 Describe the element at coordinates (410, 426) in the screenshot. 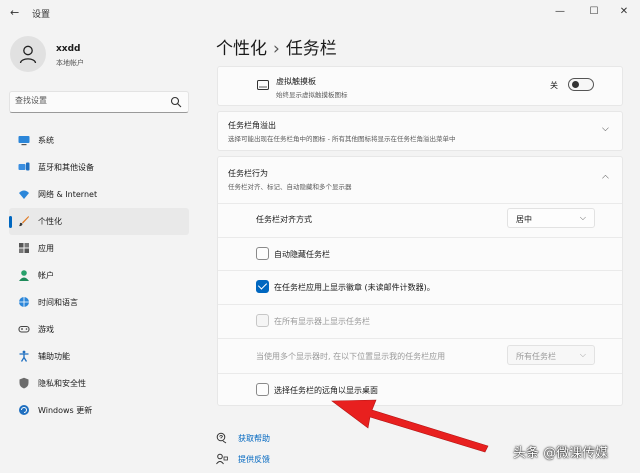

I see `annotation-arrow` at that location.